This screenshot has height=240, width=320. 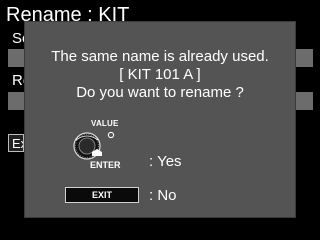 What do you see at coordinates (165, 161) in the screenshot?
I see `yes-option-label: : Yes` at bounding box center [165, 161].